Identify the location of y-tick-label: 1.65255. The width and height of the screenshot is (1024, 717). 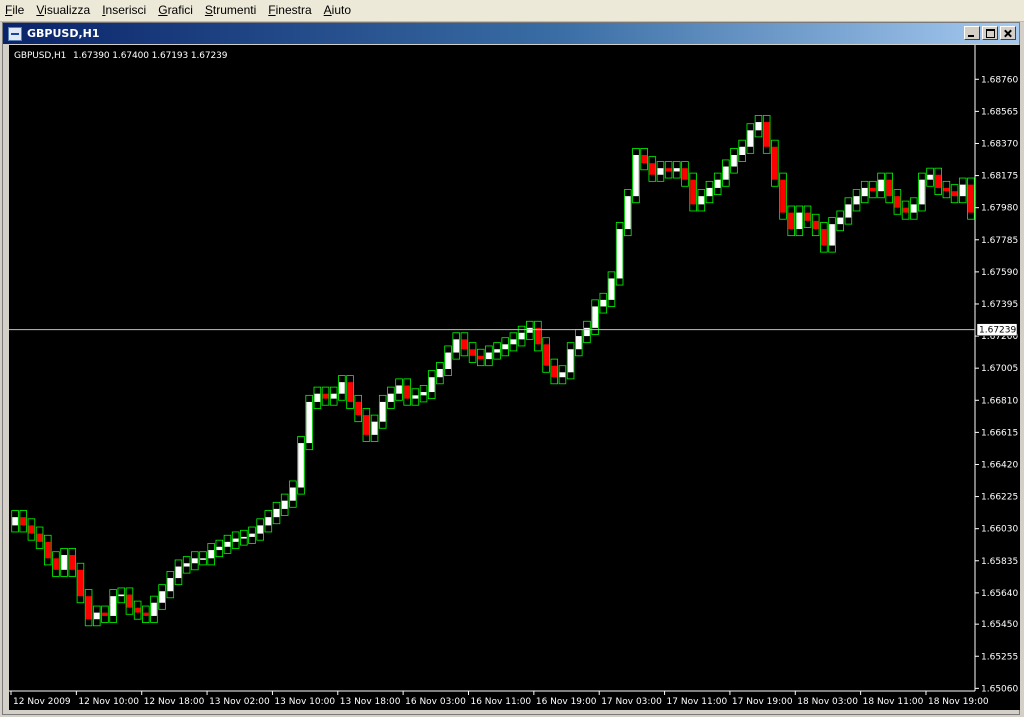
(999, 657).